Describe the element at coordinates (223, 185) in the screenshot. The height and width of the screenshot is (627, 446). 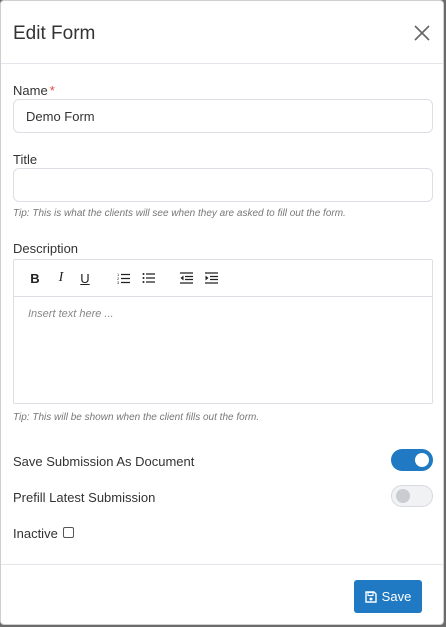
I see `title-input` at that location.